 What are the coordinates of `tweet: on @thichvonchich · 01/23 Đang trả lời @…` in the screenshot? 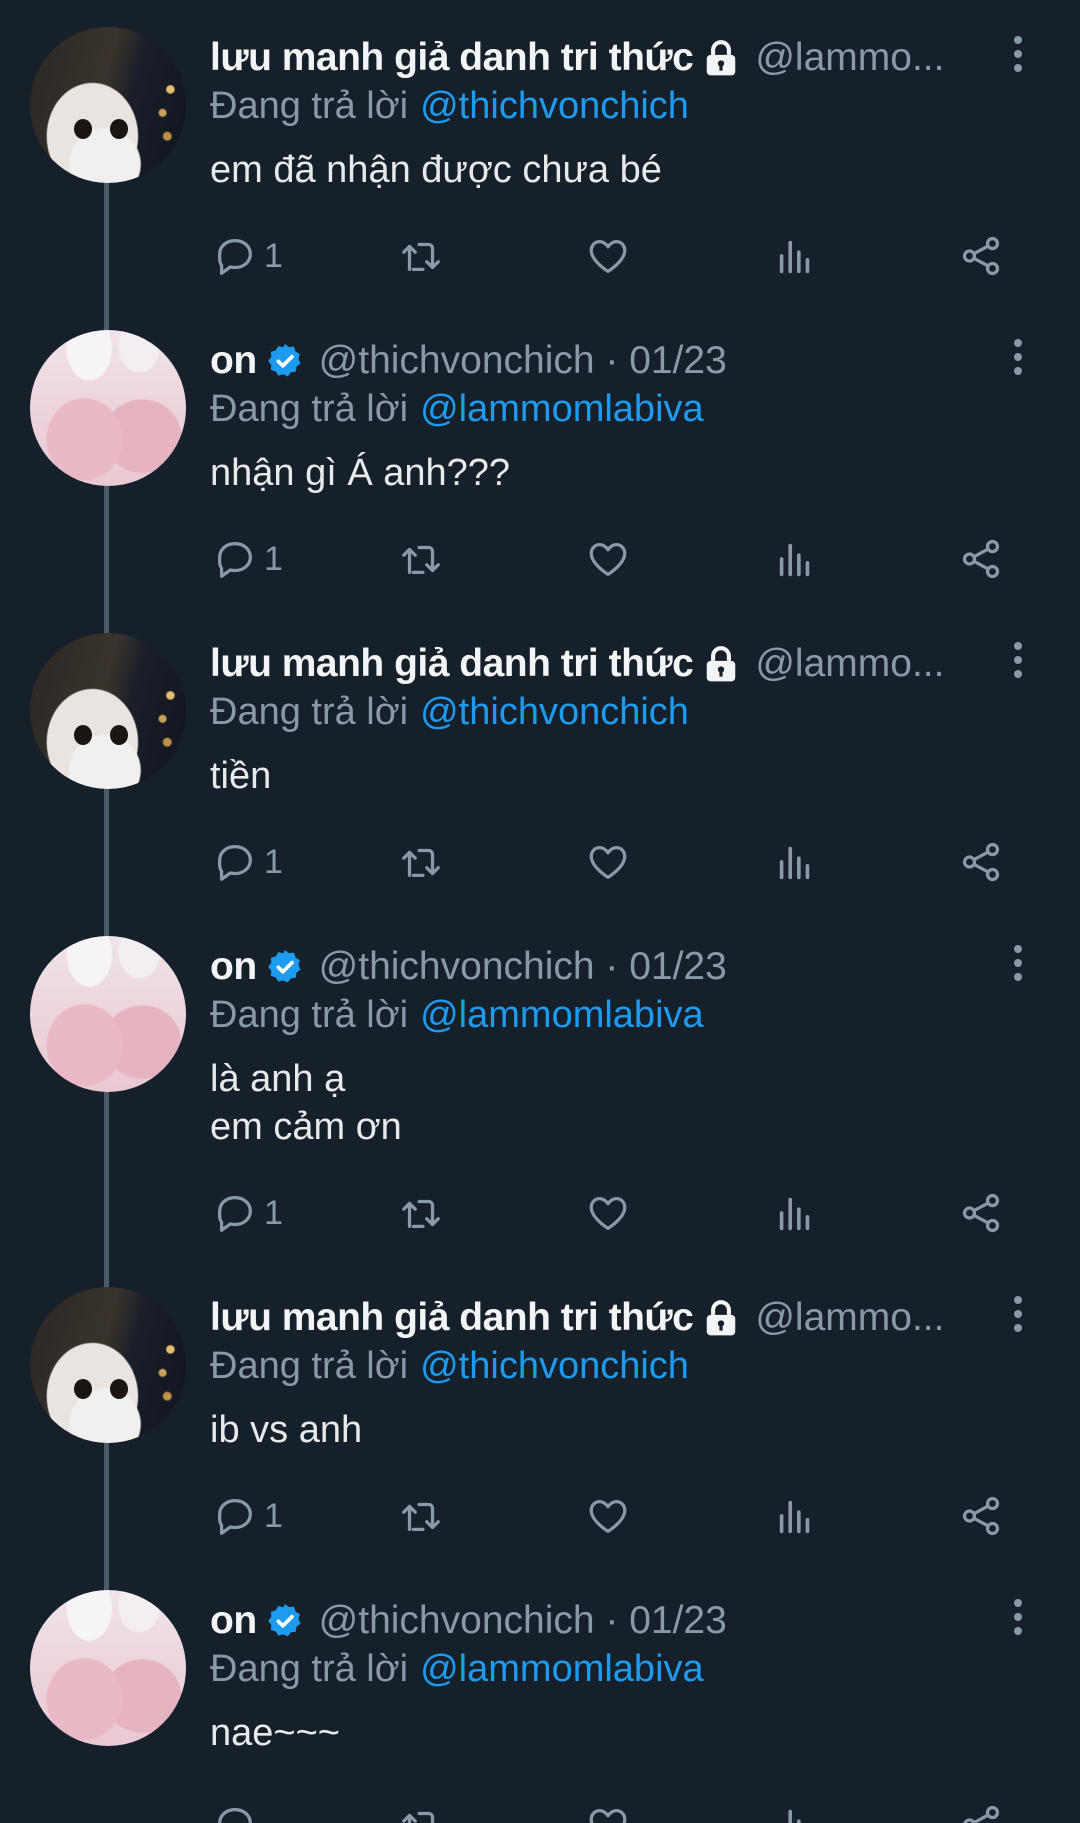 It's located at (540, 1693).